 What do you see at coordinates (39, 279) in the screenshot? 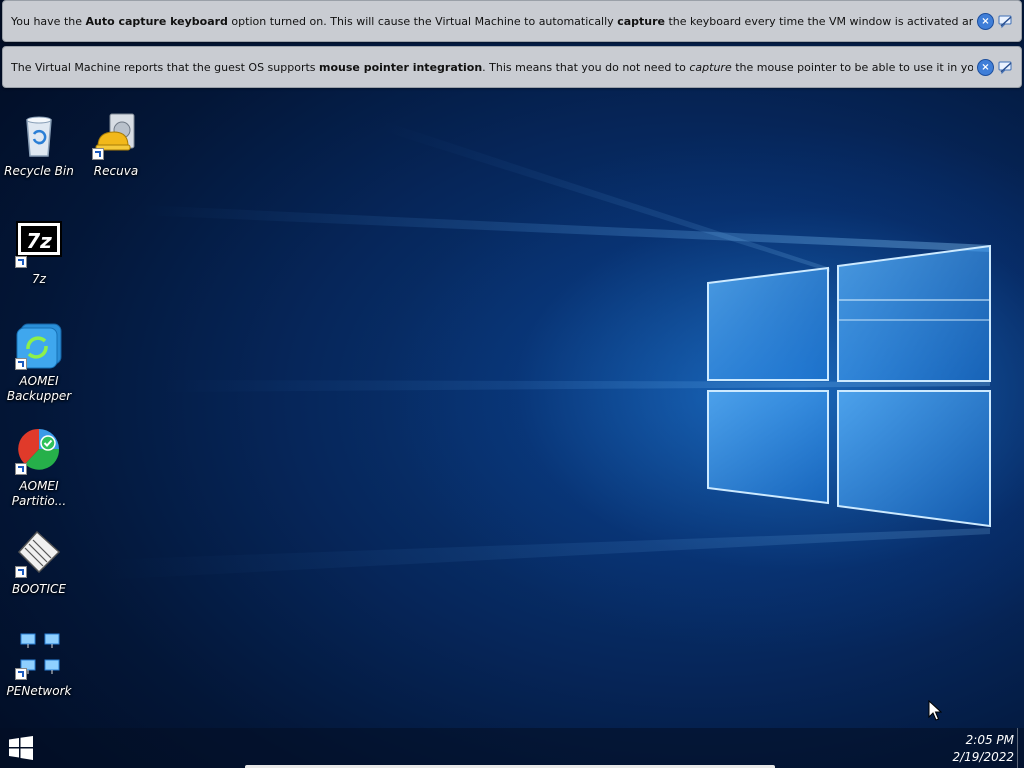
I see `desktop-icon-label: 7z` at bounding box center [39, 279].